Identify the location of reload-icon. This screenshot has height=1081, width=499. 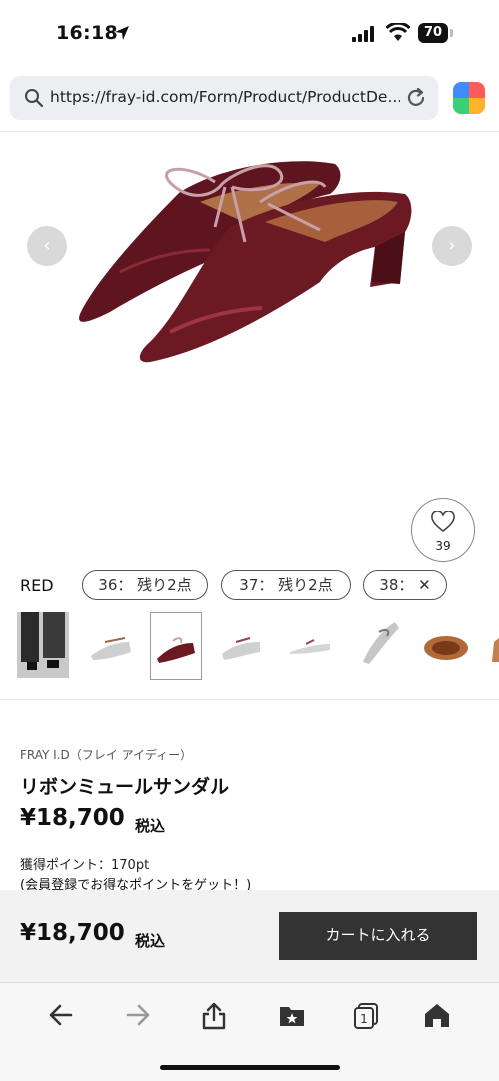
(416, 98).